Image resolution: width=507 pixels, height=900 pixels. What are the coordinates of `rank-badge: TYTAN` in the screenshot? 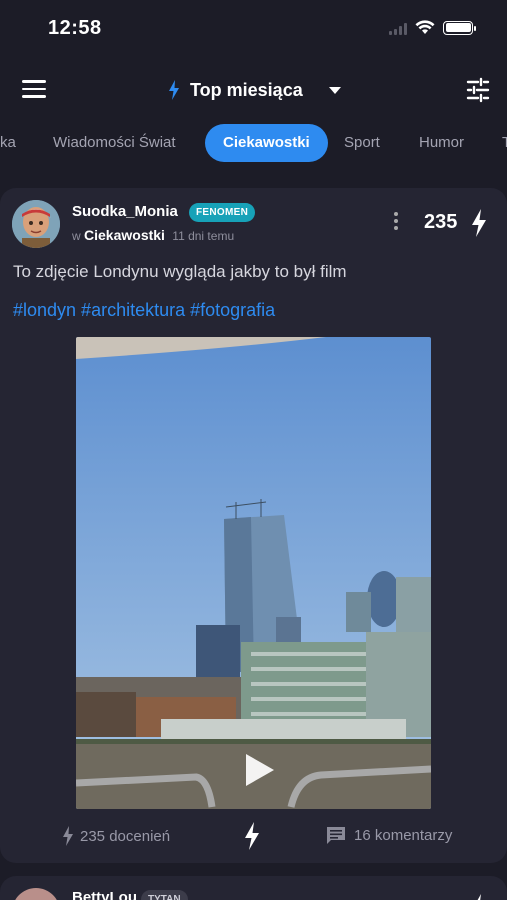 It's located at (164, 895).